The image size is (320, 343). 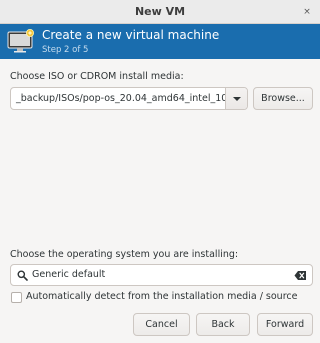 What do you see at coordinates (307, 12) in the screenshot?
I see `close-button: ×` at bounding box center [307, 12].